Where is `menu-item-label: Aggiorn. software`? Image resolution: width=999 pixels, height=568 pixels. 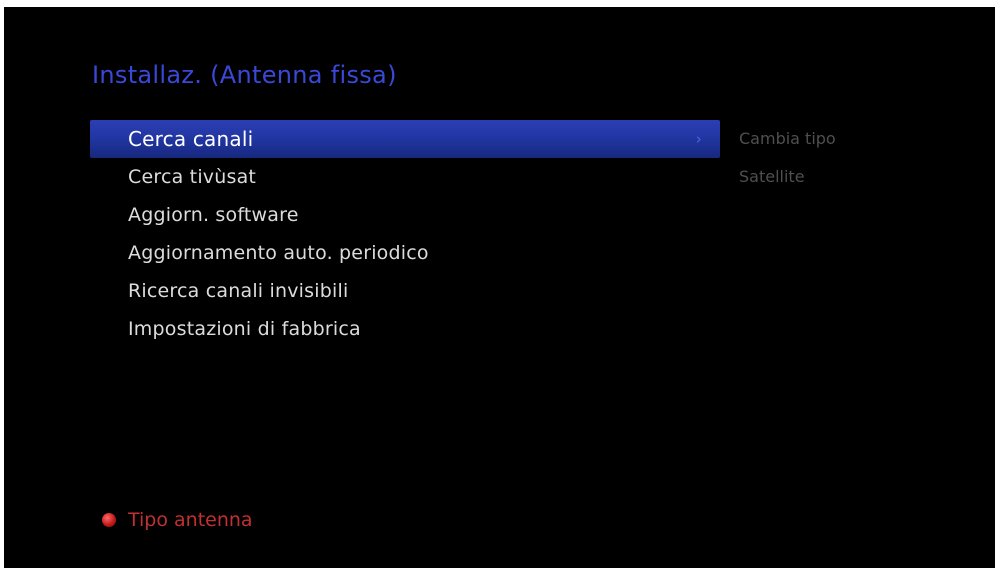
menu-item-label: Aggiorn. software is located at coordinates (213, 215).